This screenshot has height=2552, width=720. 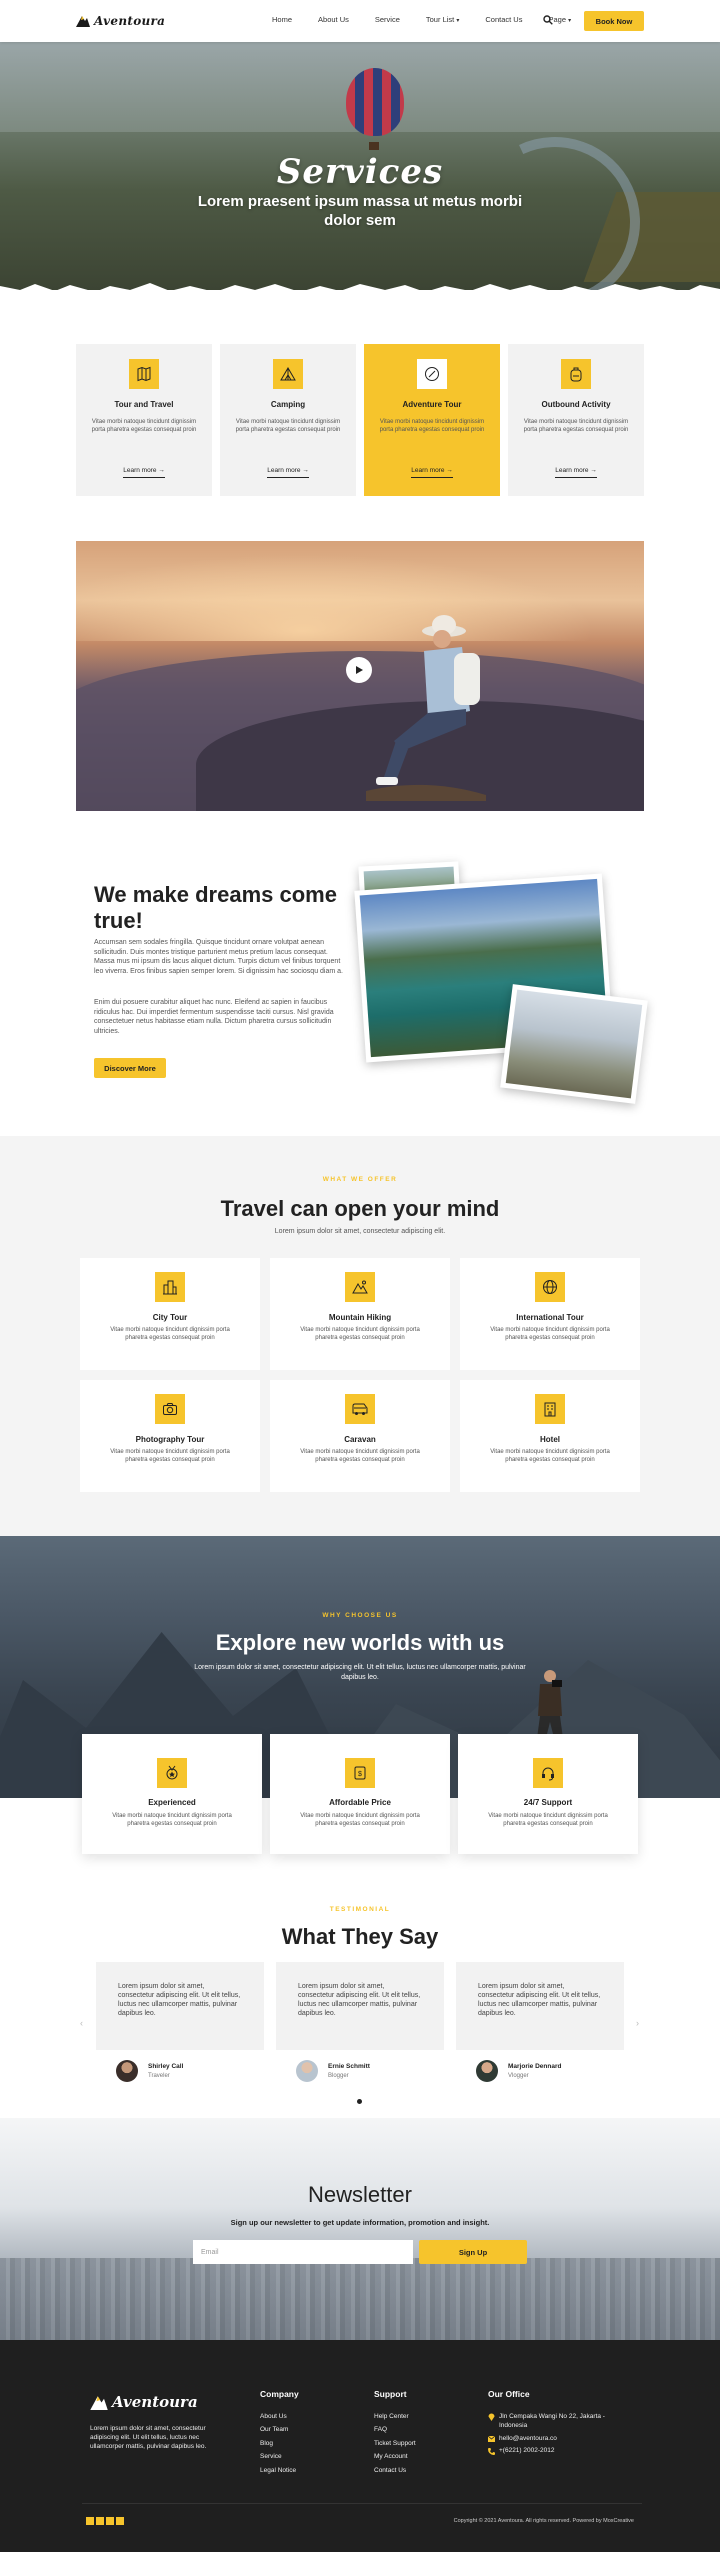 I want to click on nav-contact: Contact Us, so click(x=503, y=19).